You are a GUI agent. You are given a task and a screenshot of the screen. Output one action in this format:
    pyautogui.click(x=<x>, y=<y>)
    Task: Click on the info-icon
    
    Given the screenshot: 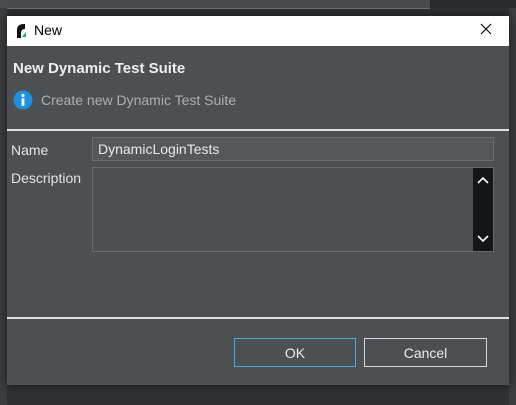 What is the action you would take?
    pyautogui.click(x=23, y=102)
    